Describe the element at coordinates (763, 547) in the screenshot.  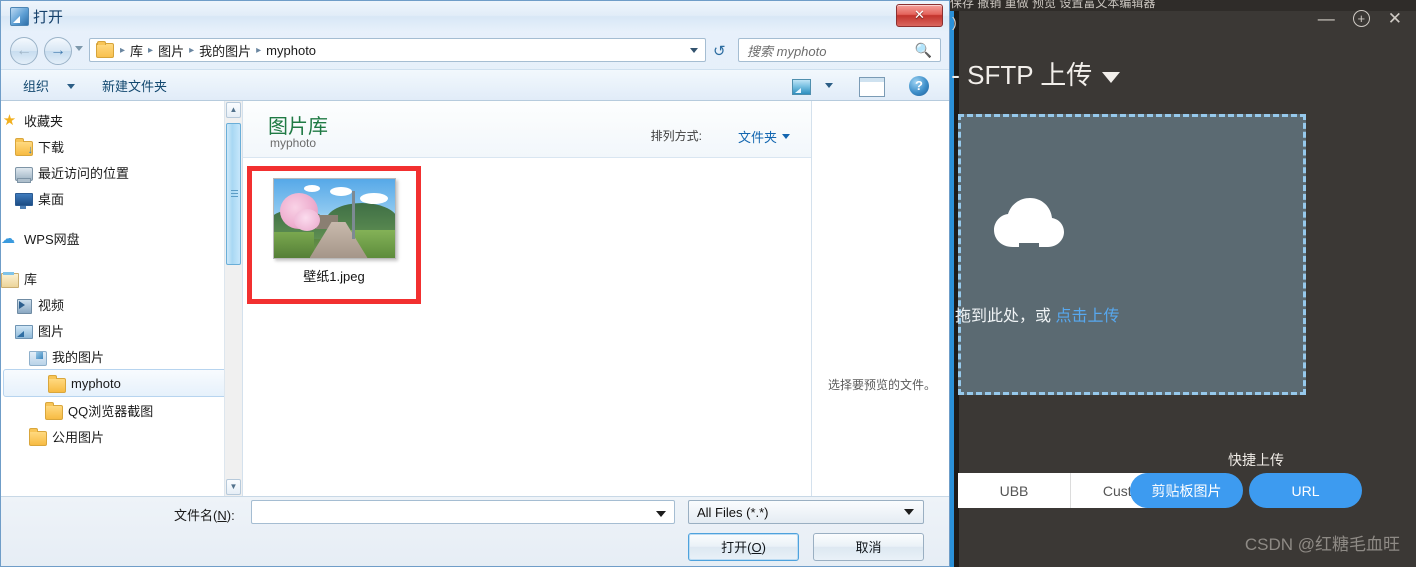
I see `open-label-suffix: )` at that location.